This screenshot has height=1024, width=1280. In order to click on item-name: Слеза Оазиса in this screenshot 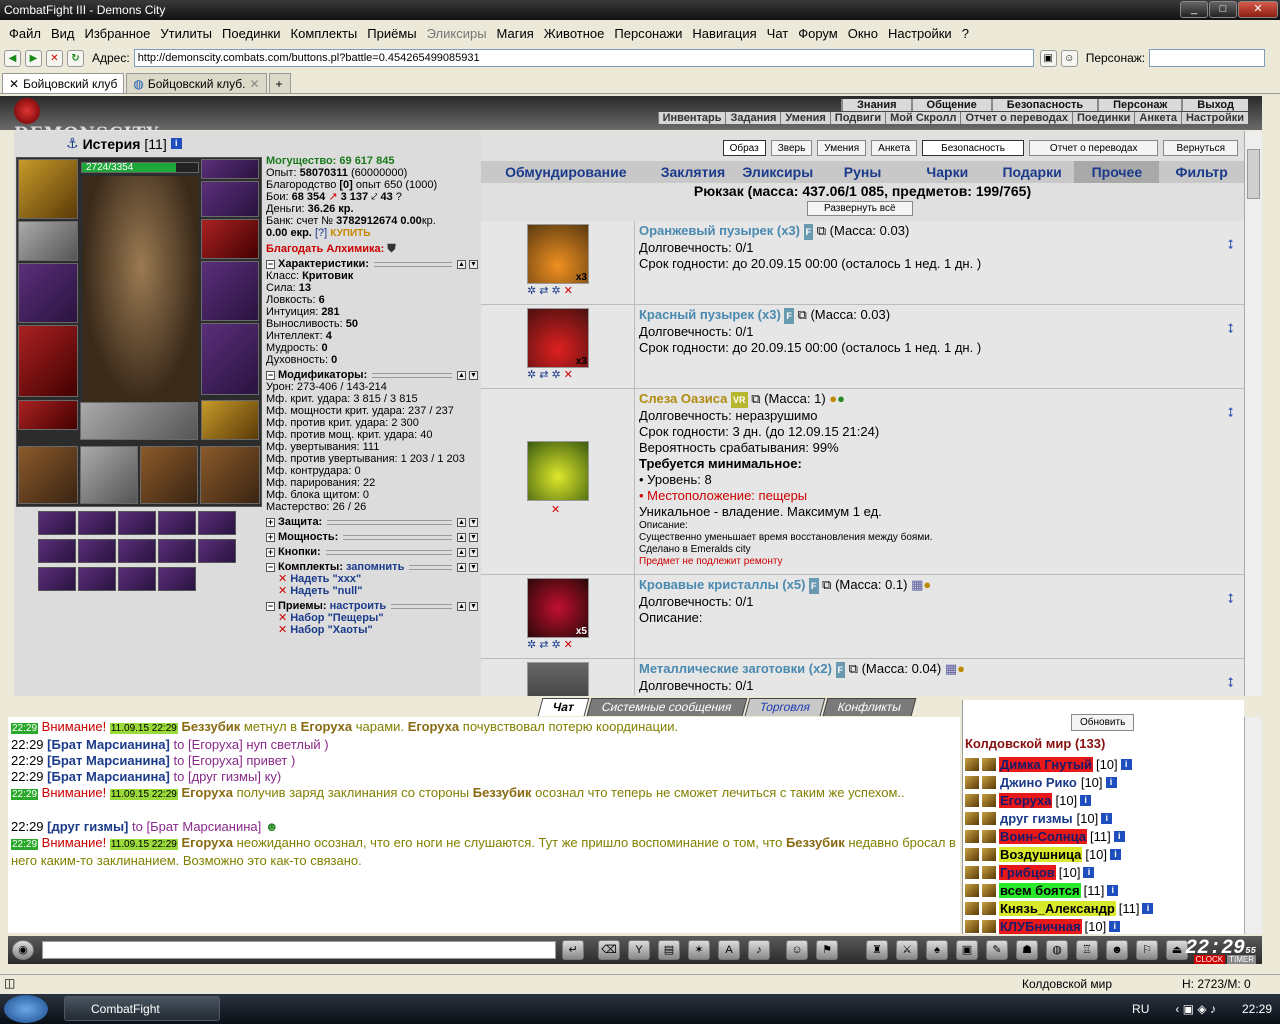, I will do `click(683, 398)`.